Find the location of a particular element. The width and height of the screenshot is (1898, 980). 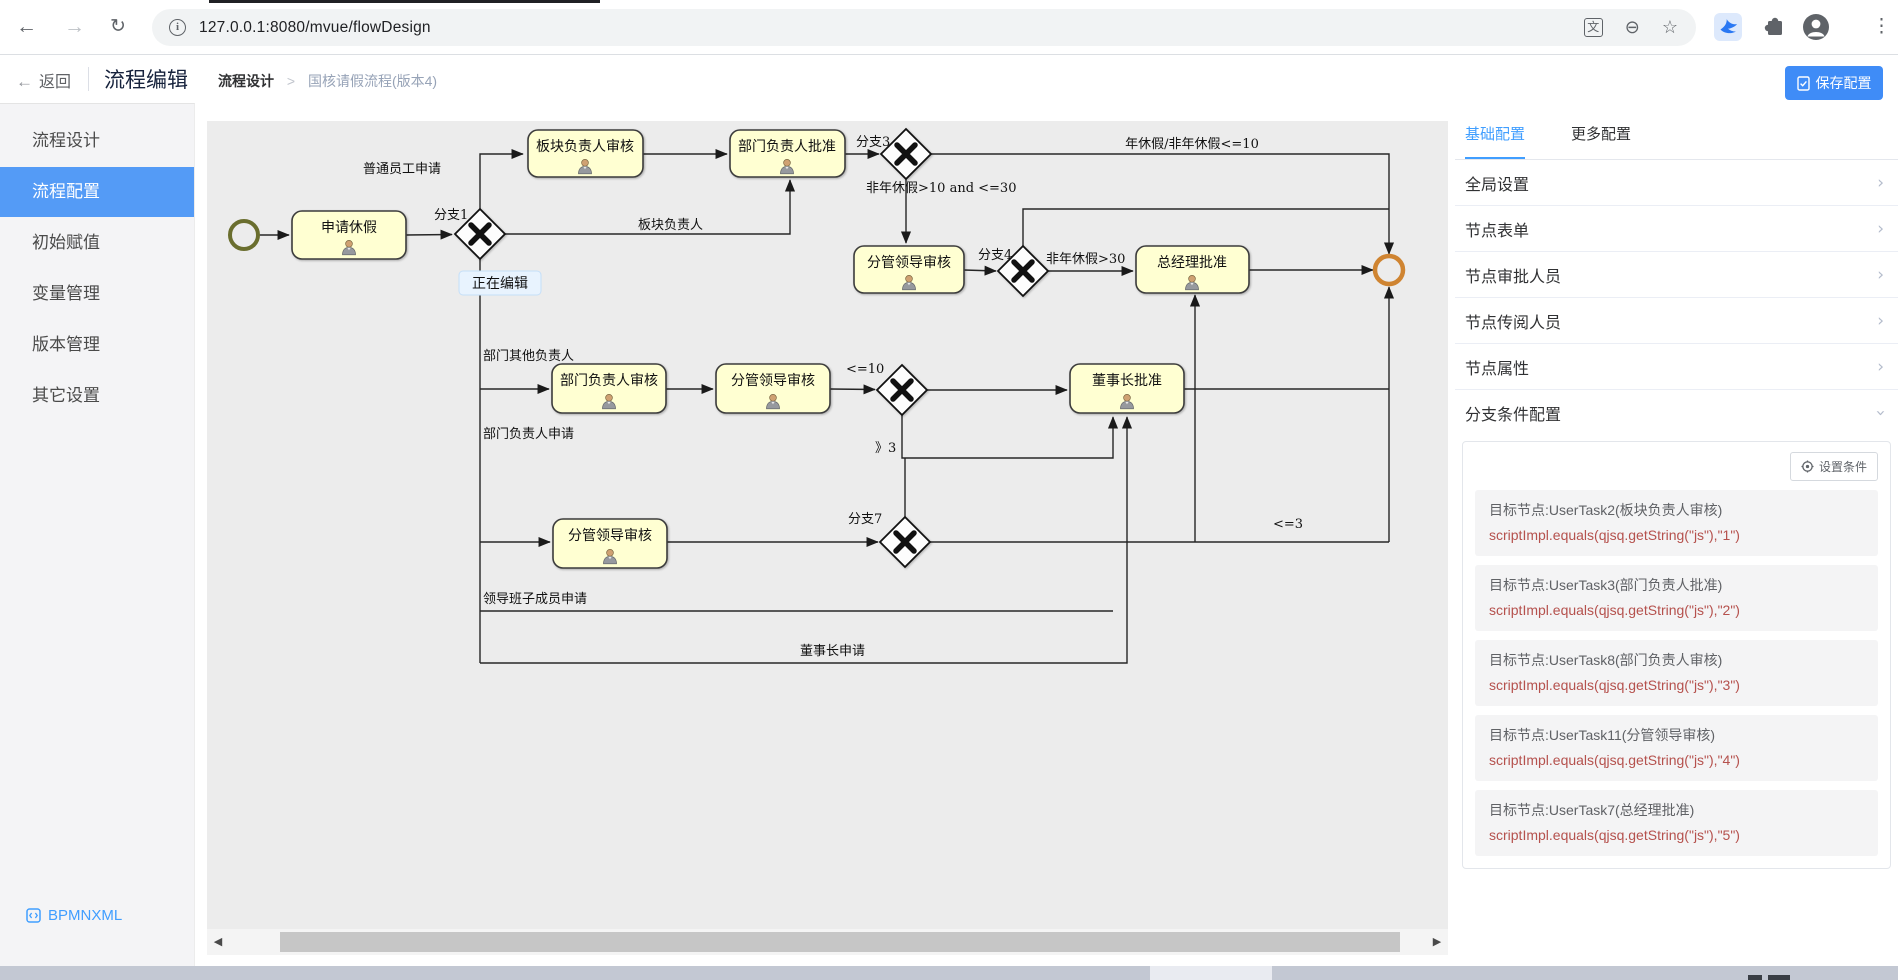

tab-basic-config: 基础配置 is located at coordinates (1495, 141).